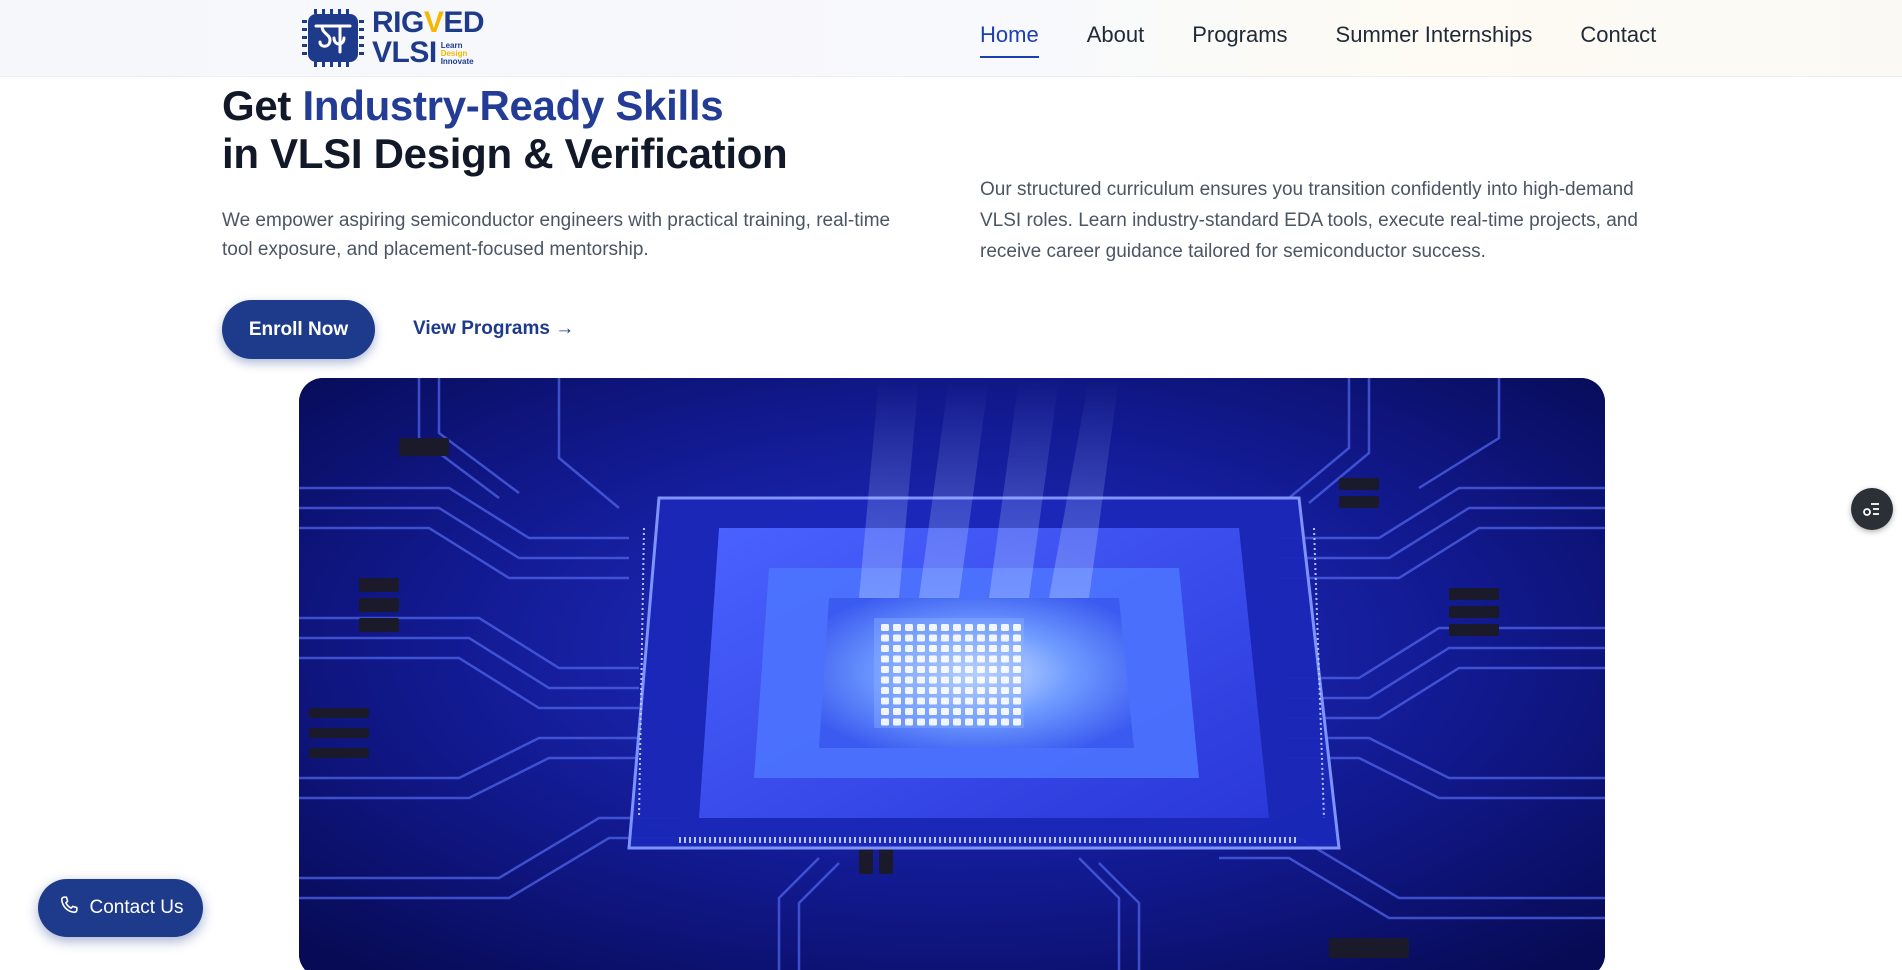 The image size is (1902, 970). What do you see at coordinates (136, 907) in the screenshot?
I see `contact-us-label: Contact Us` at bounding box center [136, 907].